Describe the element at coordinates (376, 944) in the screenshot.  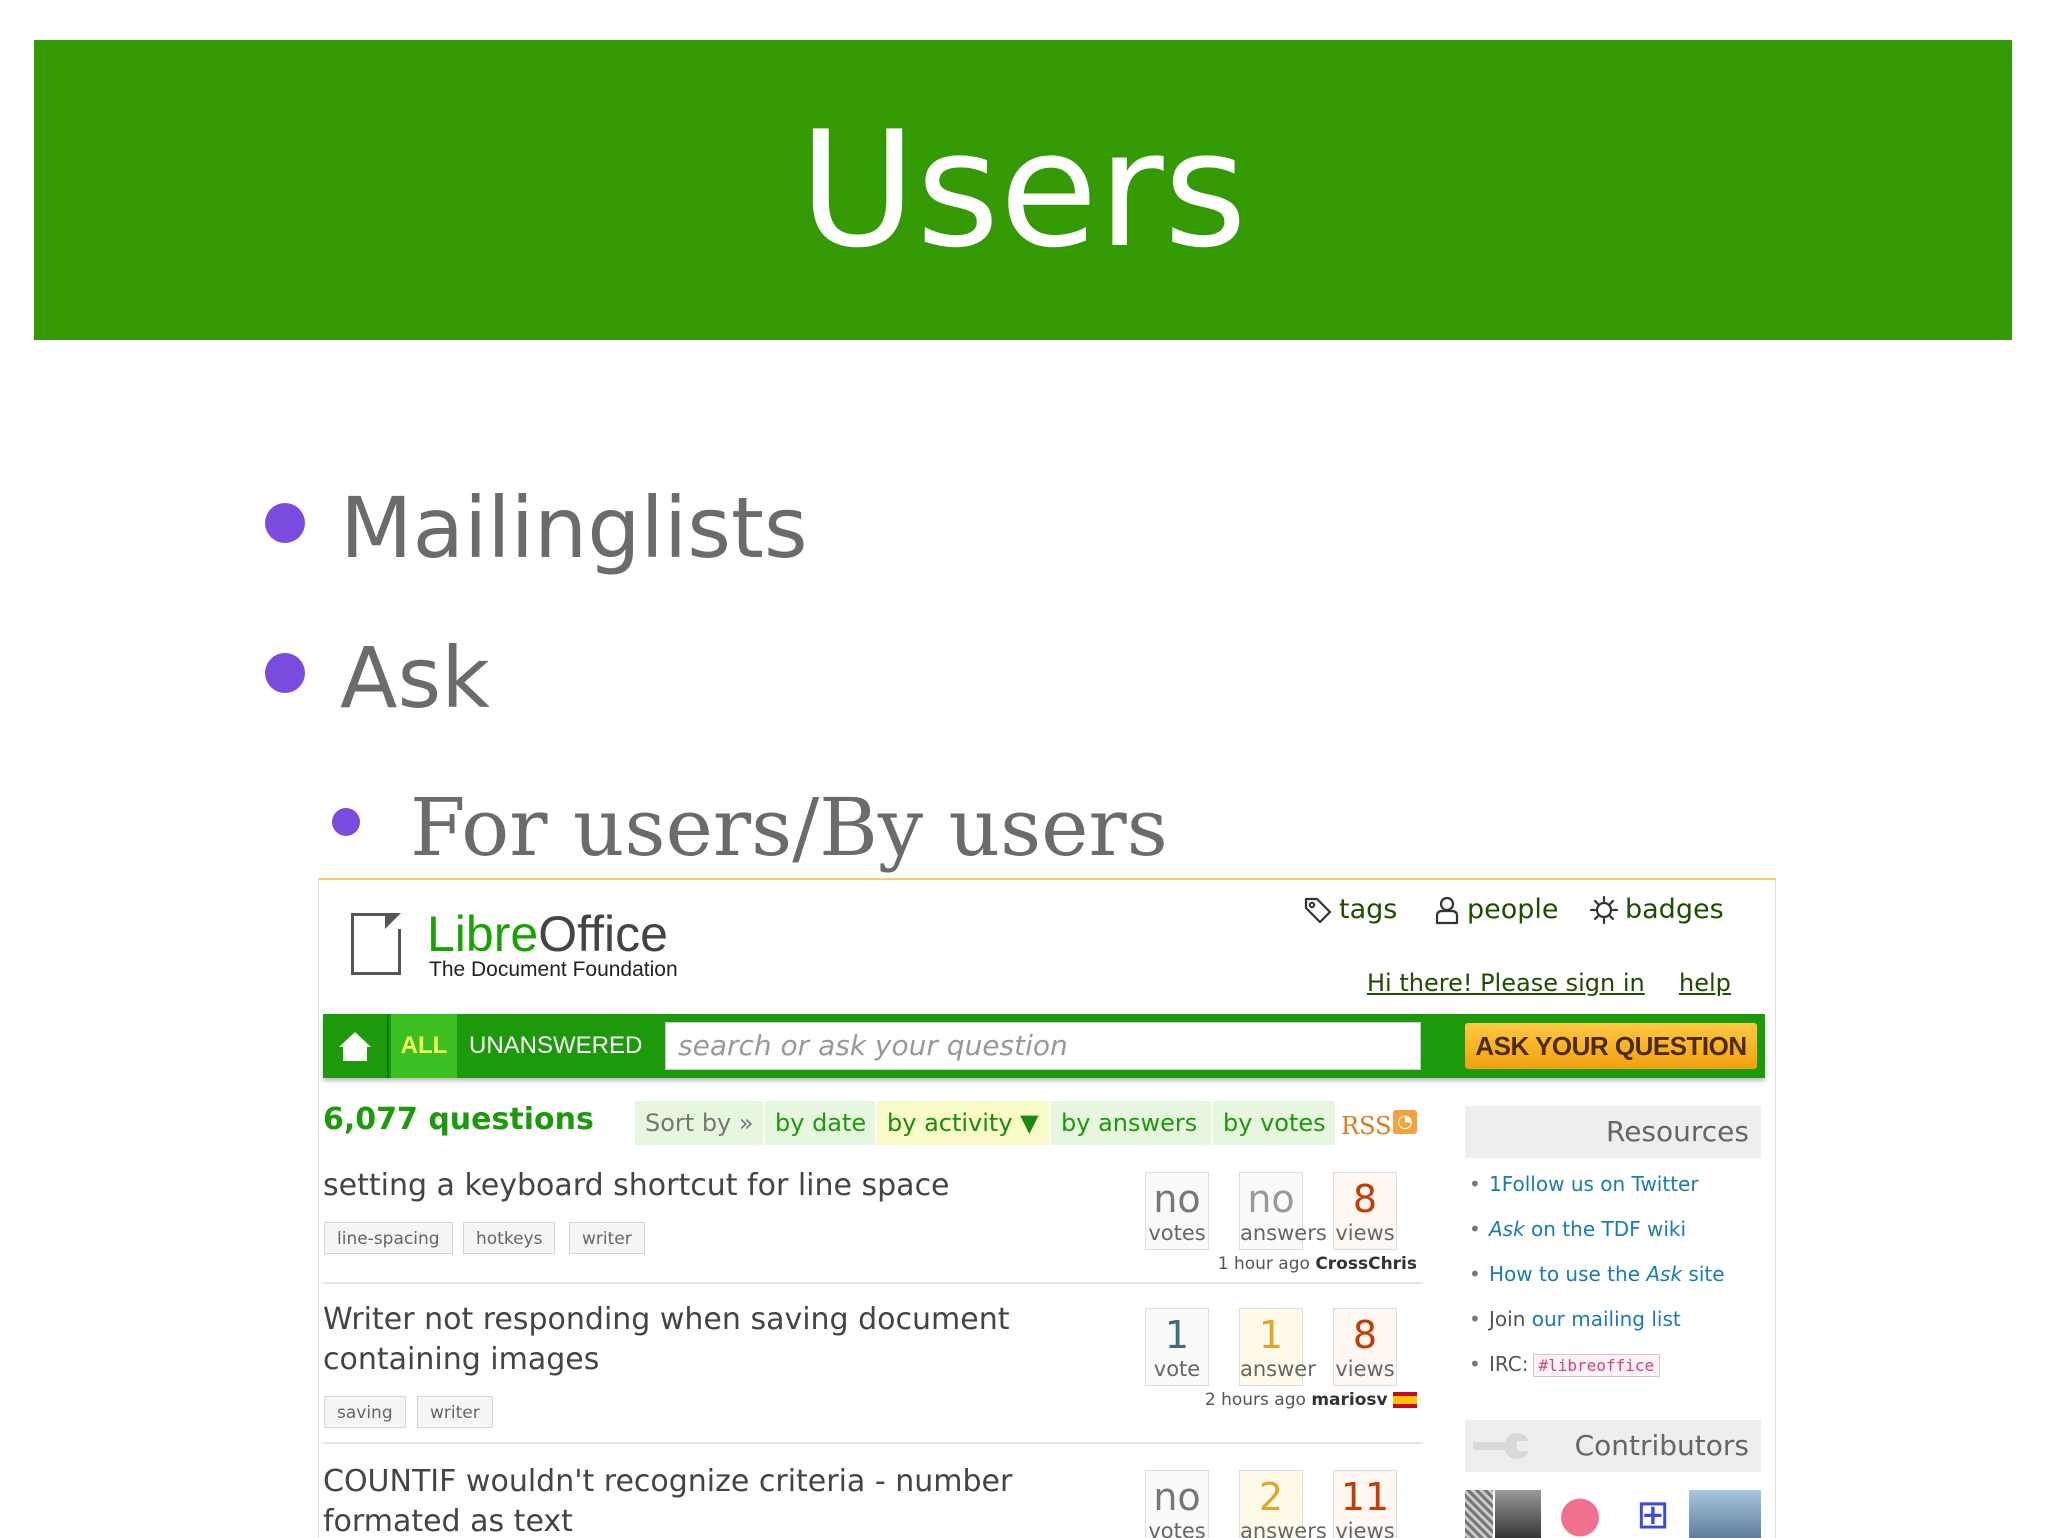
I see `libreoffice-document-icon` at that location.